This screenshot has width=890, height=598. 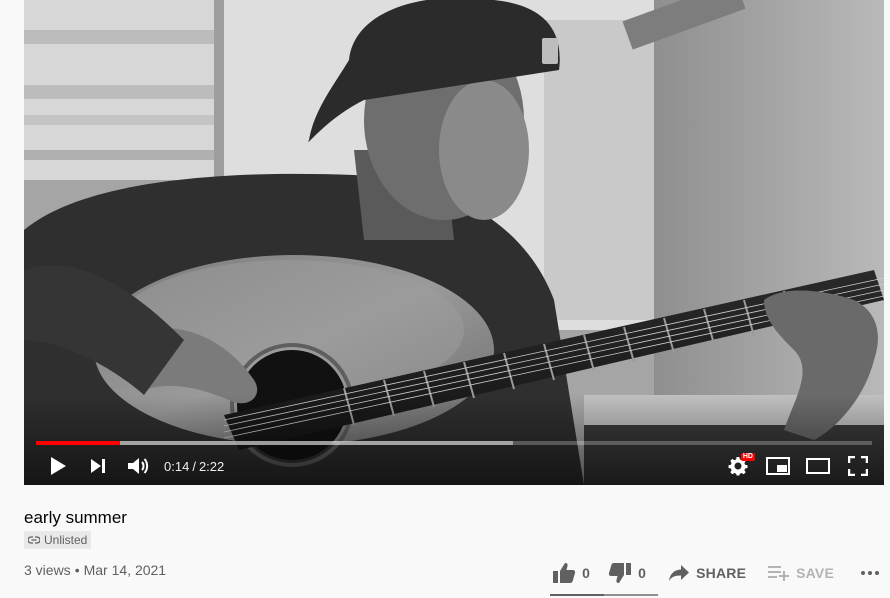 What do you see at coordinates (747, 457) in the screenshot?
I see `hd-badge: HD` at bounding box center [747, 457].